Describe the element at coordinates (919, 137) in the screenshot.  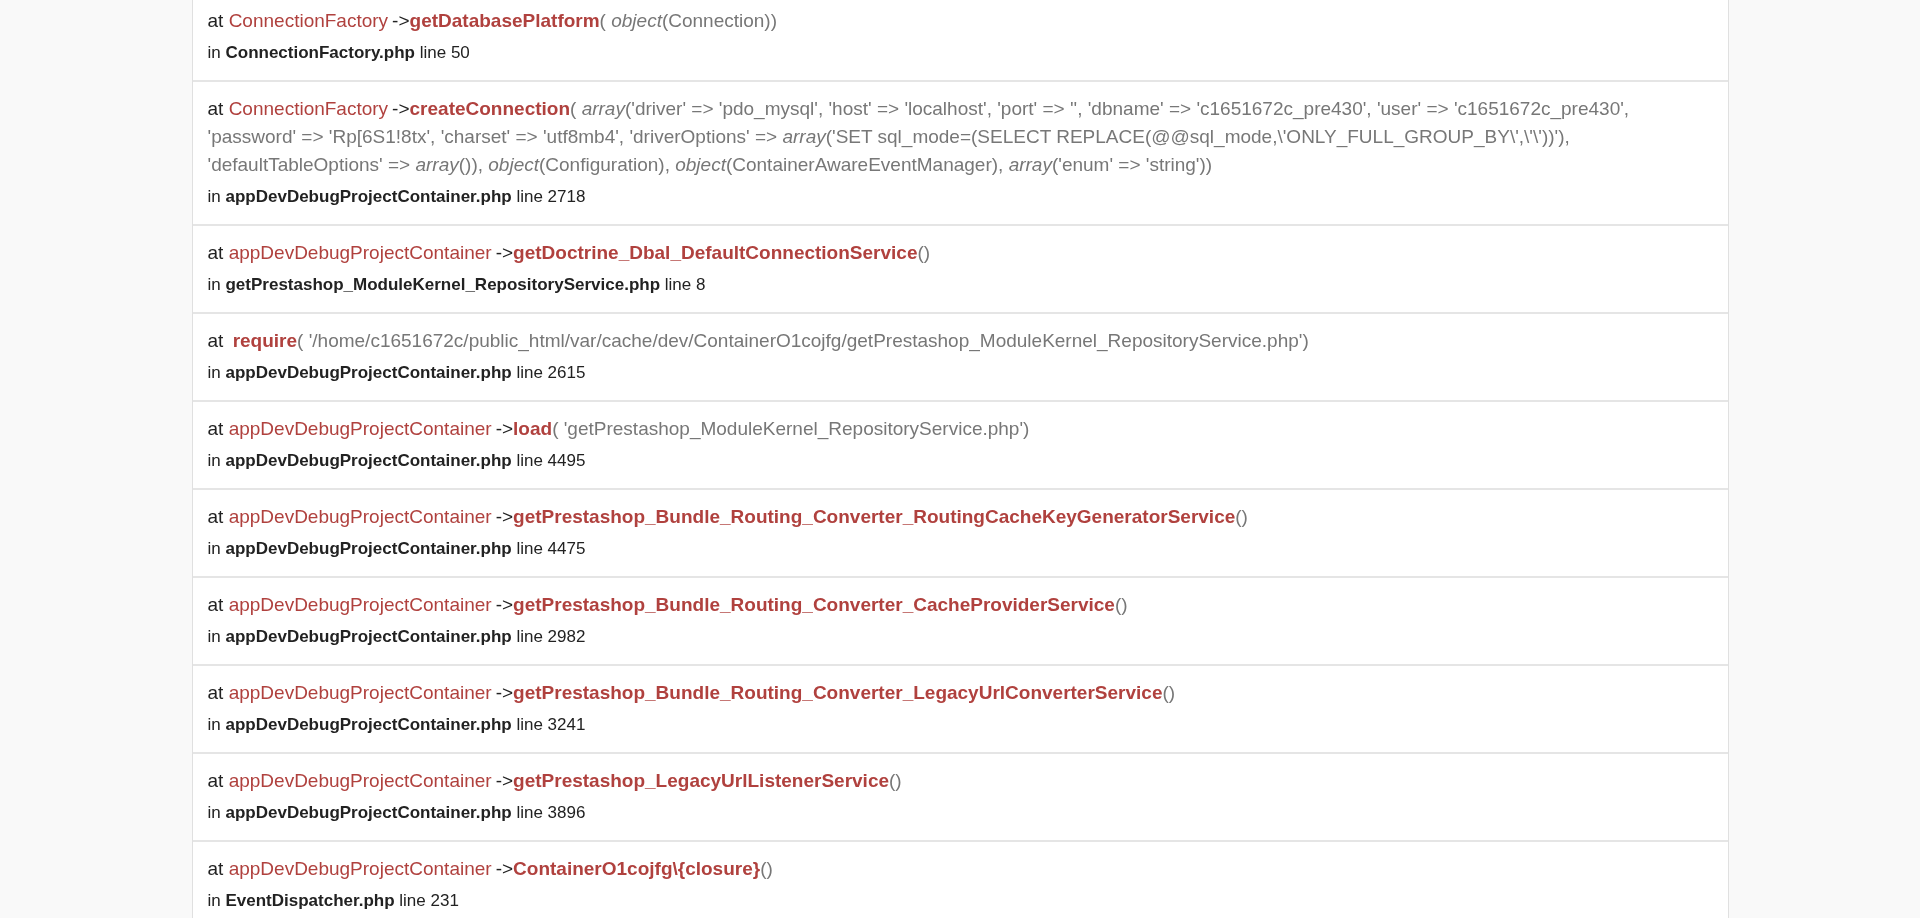
I see `stack-frame-call: at ConnectionFactory ->createConnection( array('driver' => 'pdo_mysql', 'host' => 'localhost', 'port' => '', 'dbname' => 'c1651672c_pre430', 'user' => 'c1651672c_pre430', 'password' => 'Rp[6S1!8tx', 'charset' => 'utf8mb4', 'driverOptions' => array('SET sql_mode=(SELECT REPLACE(@@sql_mode,\'ONLY_FULL_GROUP_BY\',\'\'))'), 'defaultTableOptions' => array()), object(Configuration), object(ContainerAwareEventManager), array('enum' => 'string'))` at that location.